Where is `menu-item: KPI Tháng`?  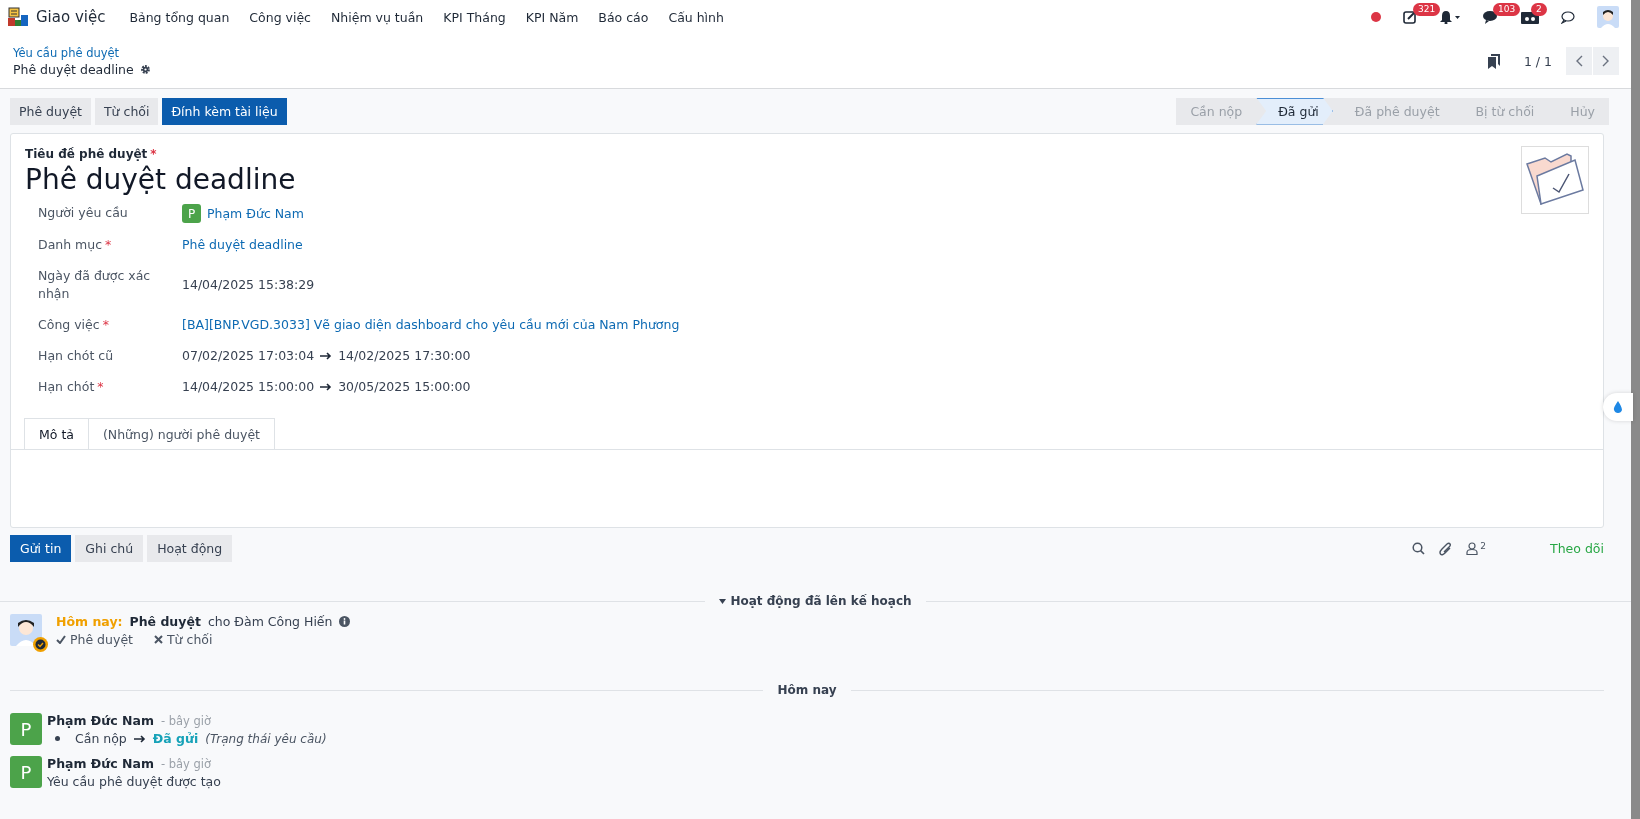
menu-item: KPI Tháng is located at coordinates (474, 17).